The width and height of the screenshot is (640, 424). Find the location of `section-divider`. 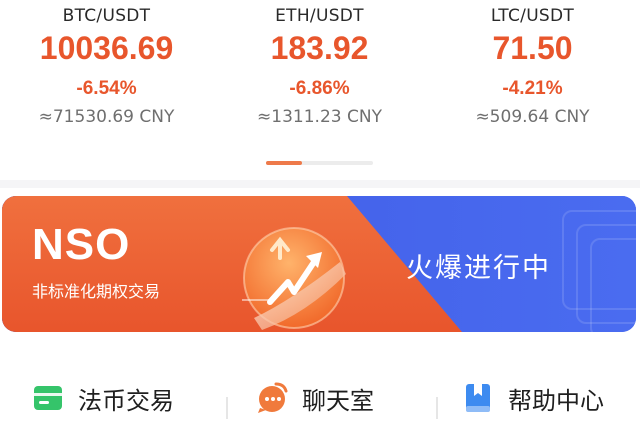

section-divider is located at coordinates (320, 184).